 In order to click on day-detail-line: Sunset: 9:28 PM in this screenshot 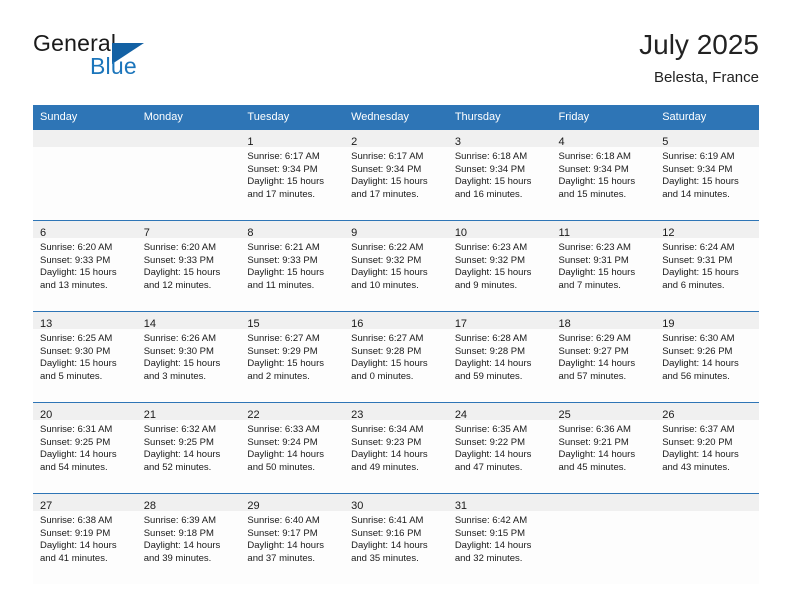, I will do `click(386, 351)`.